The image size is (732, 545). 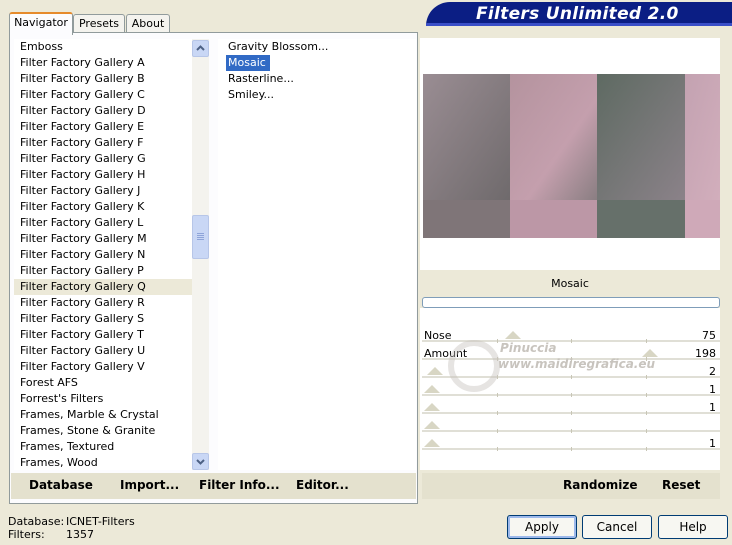 What do you see at coordinates (103, 143) in the screenshot?
I see `category-item: Filter Factory Gallery F` at bounding box center [103, 143].